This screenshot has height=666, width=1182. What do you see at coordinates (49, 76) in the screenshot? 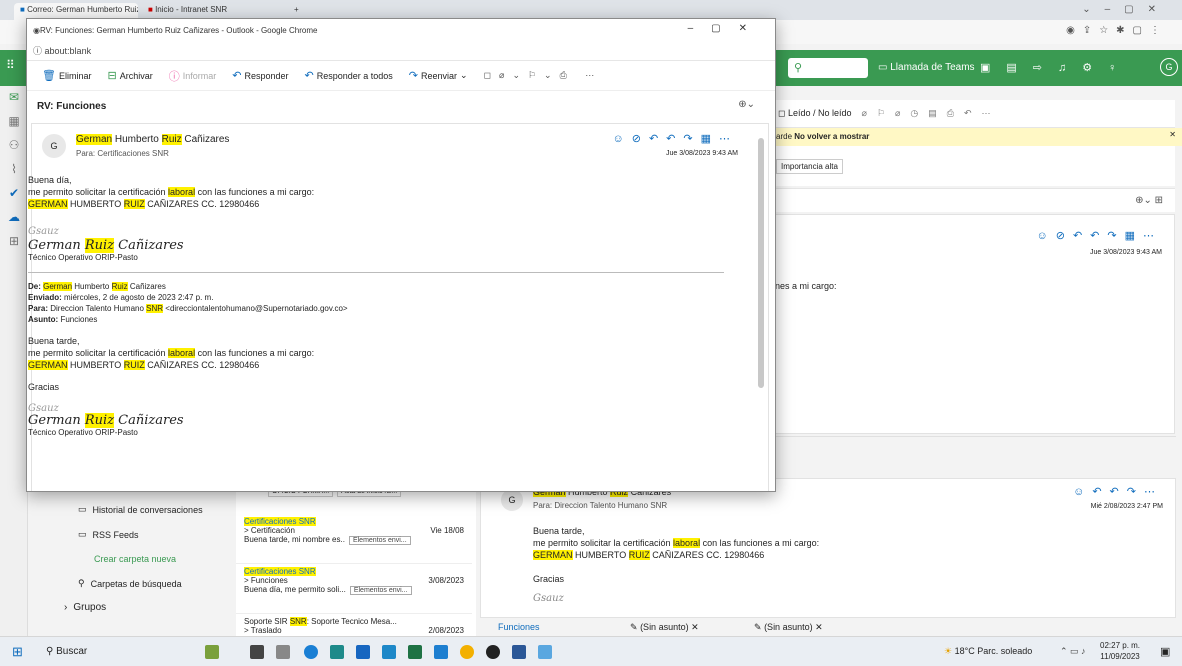
I see `trash-icon: 🗑` at bounding box center [49, 76].